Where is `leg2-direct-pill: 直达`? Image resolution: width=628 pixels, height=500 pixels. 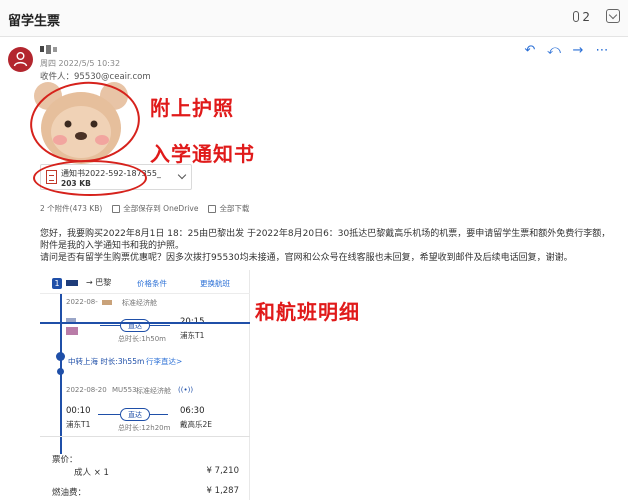 leg2-direct-pill: 直达 is located at coordinates (135, 414).